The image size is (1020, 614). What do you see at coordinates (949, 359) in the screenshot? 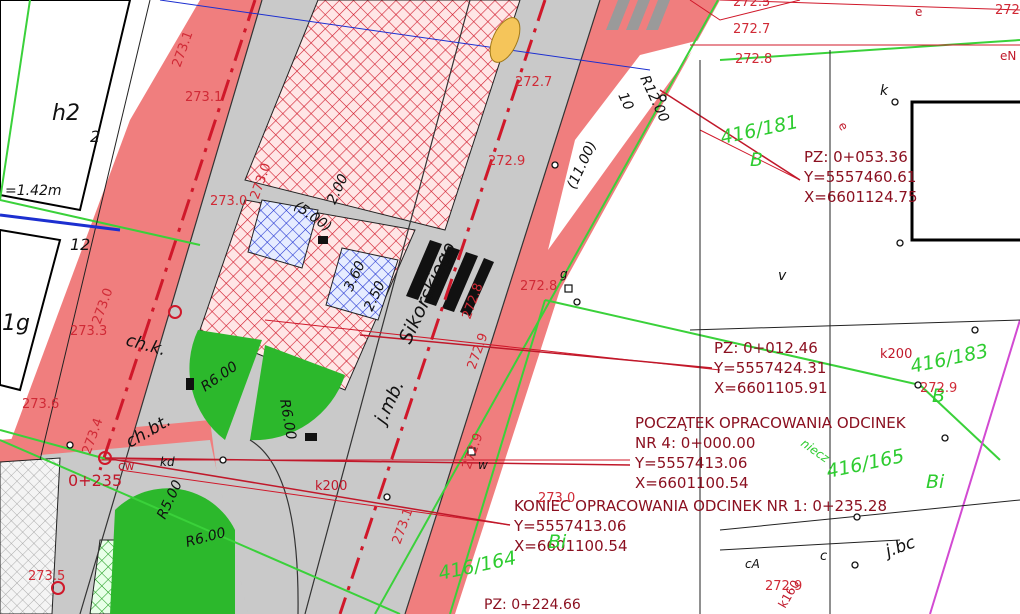
I see `parcel-label-p2: 416/183` at bounding box center [949, 359].